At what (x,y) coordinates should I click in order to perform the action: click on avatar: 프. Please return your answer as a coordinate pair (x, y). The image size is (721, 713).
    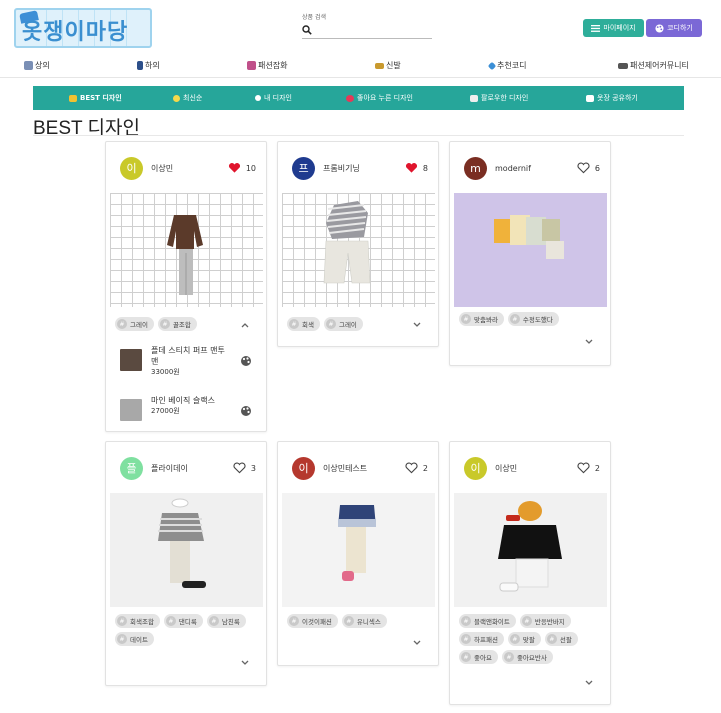
    Looking at the image, I should click on (303, 168).